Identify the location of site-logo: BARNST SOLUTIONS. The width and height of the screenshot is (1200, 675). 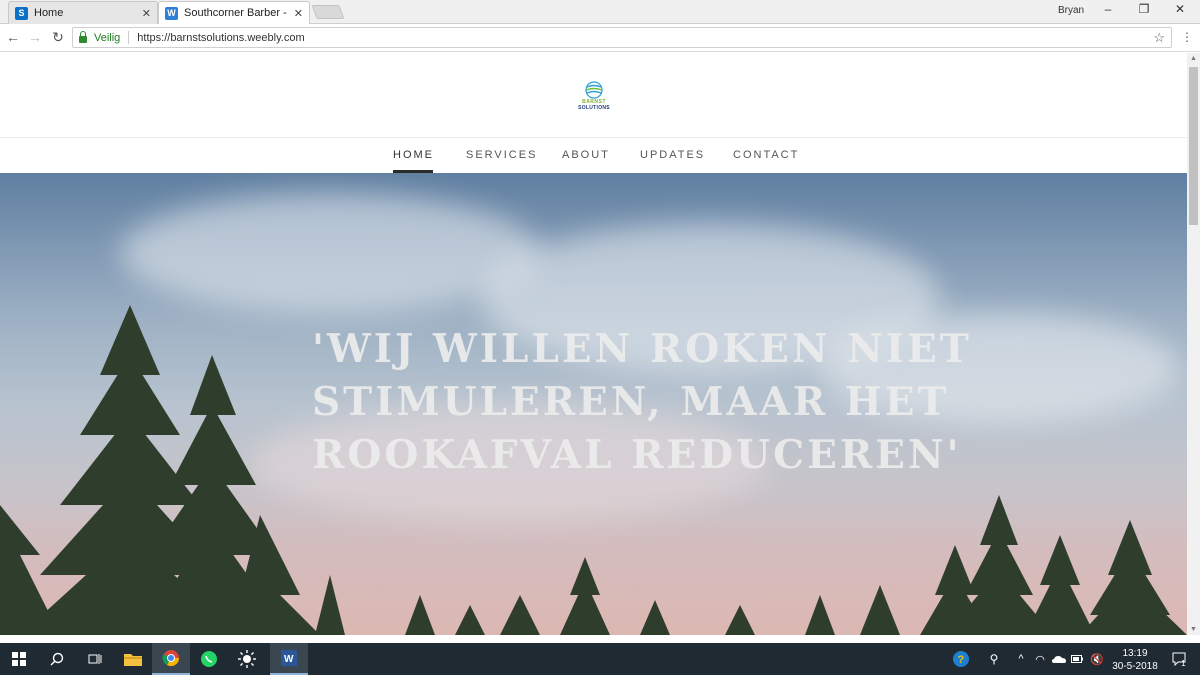
(594, 99).